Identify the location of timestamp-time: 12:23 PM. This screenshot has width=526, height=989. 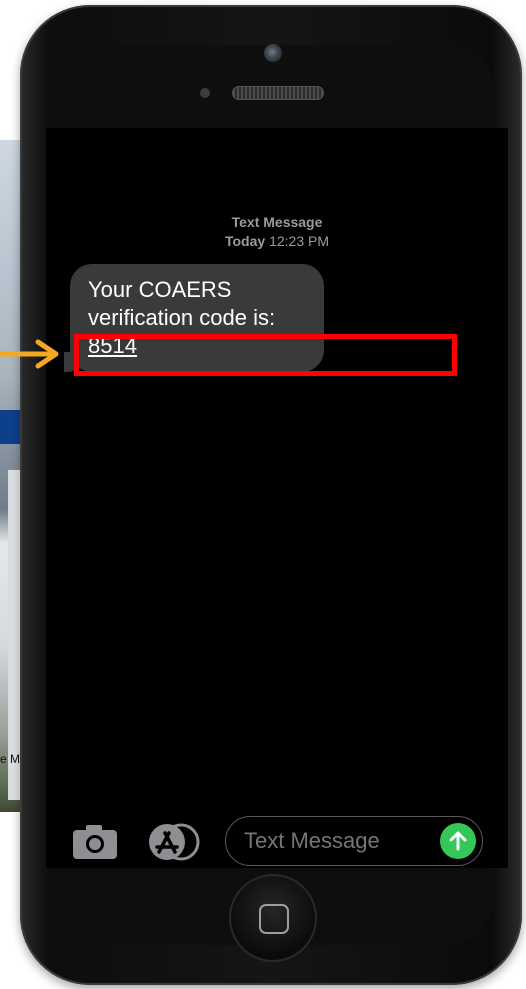
(299, 241).